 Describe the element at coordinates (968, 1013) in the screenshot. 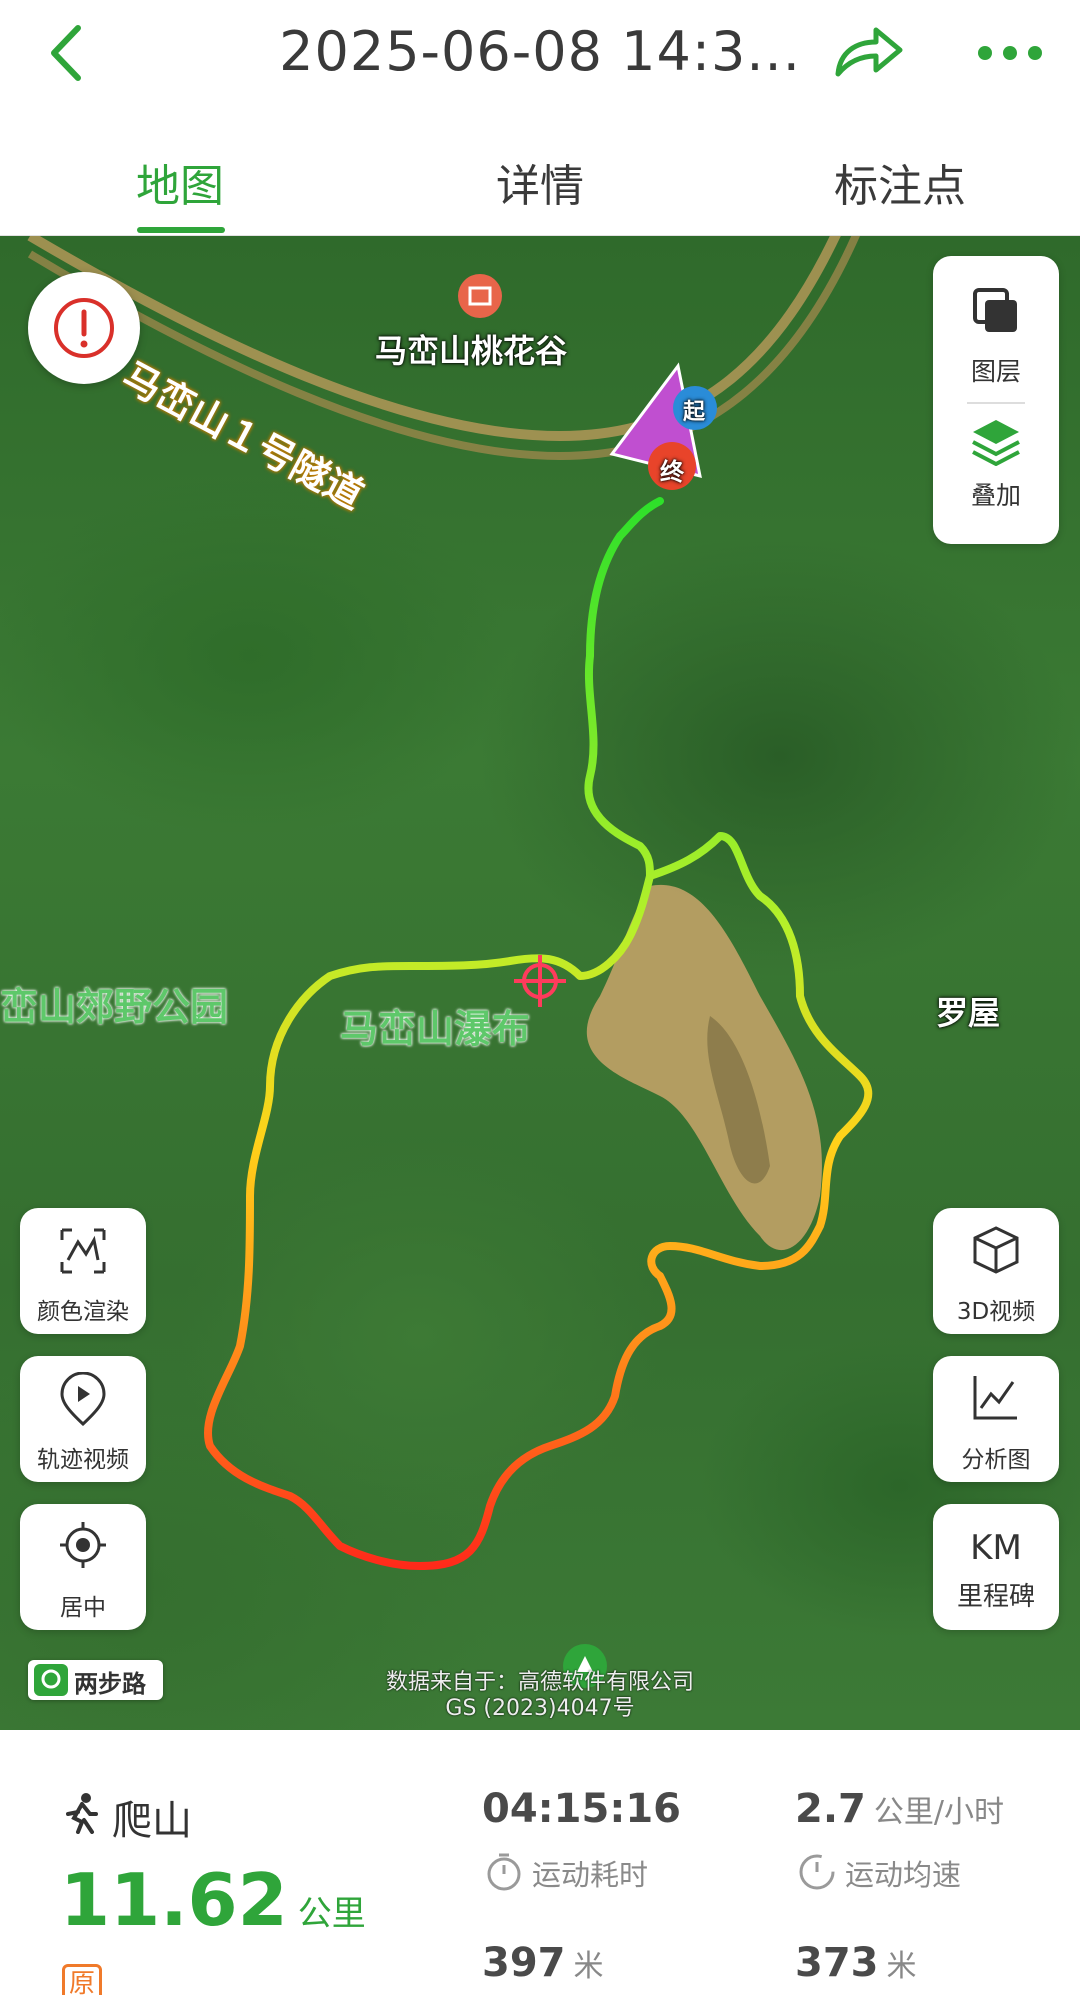

I see `village-label: 罗屋` at that location.